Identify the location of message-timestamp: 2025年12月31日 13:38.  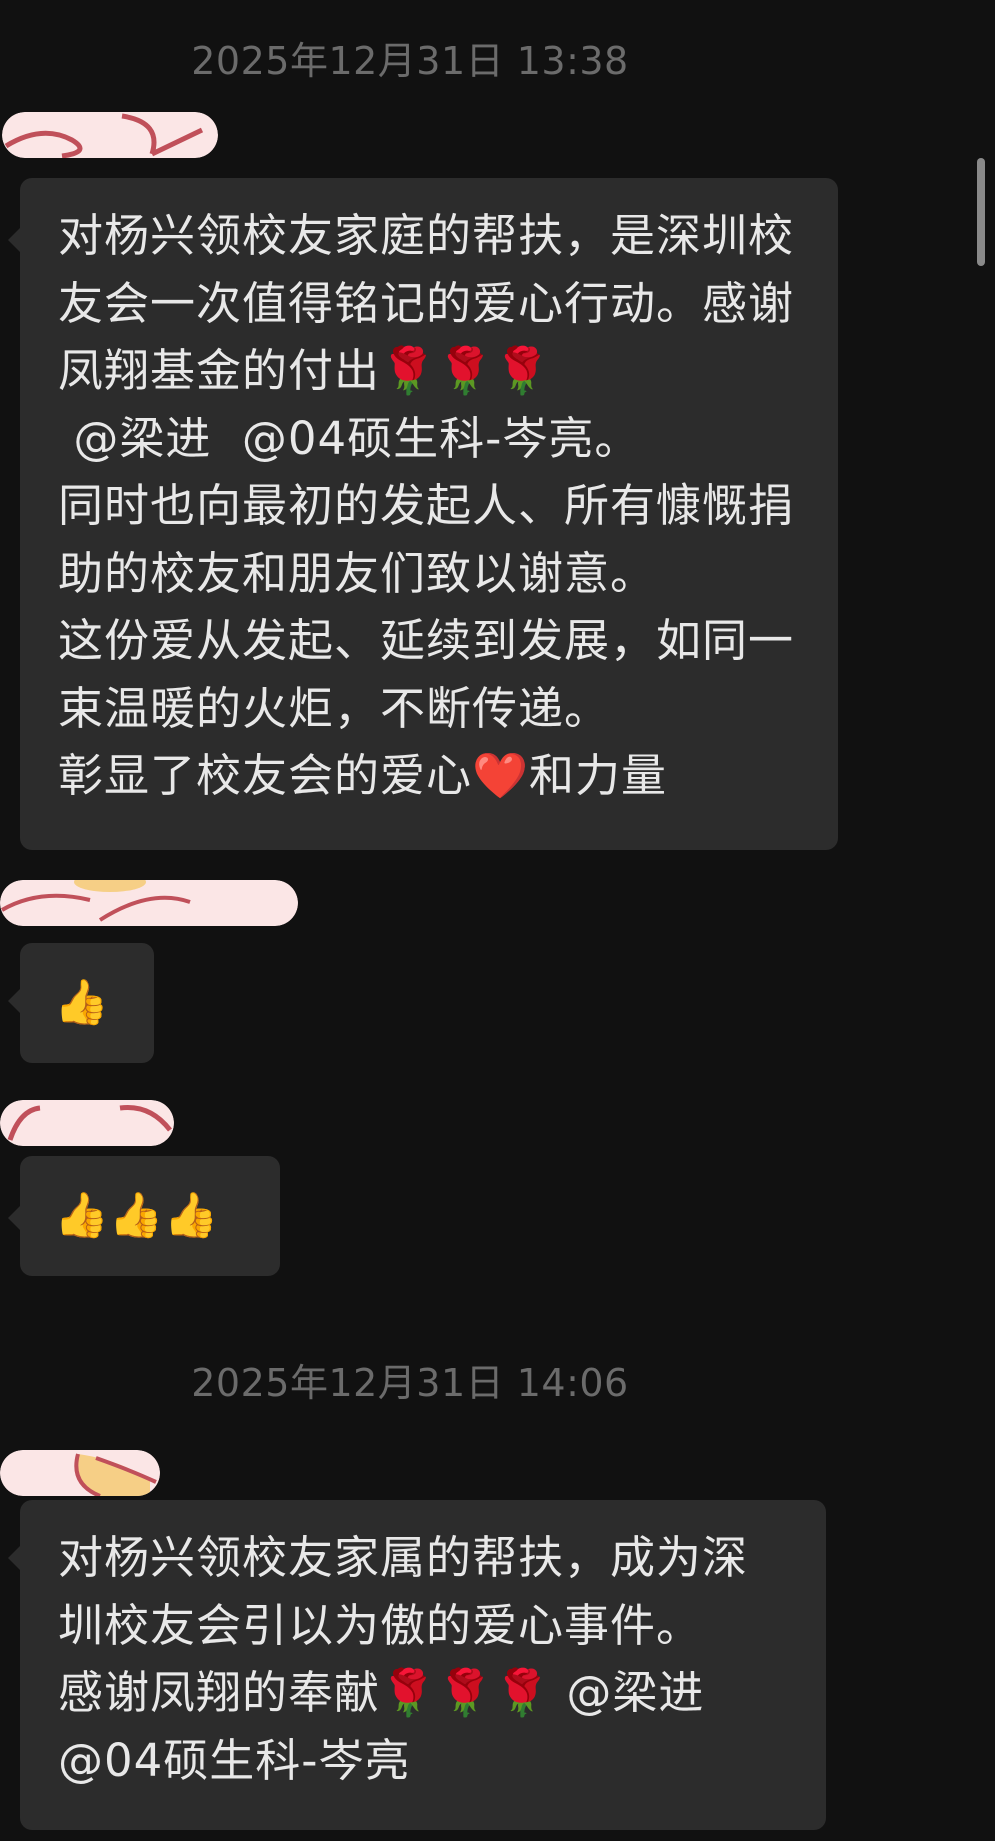
(410, 61).